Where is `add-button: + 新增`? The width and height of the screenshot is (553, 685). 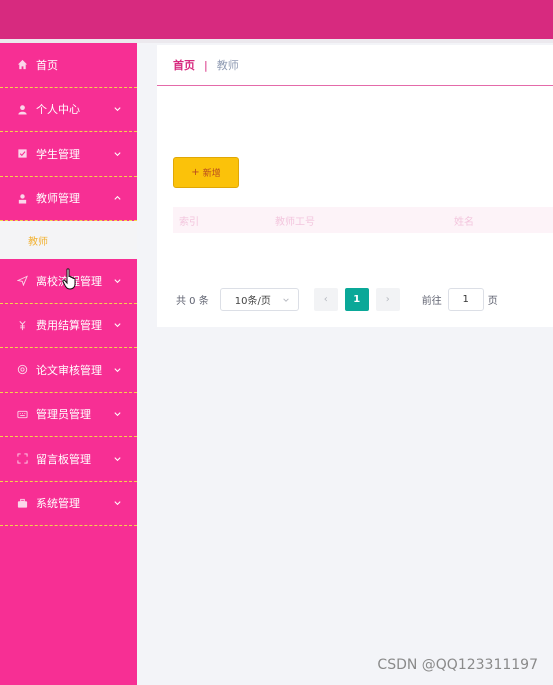
add-button: + 新增 is located at coordinates (206, 172).